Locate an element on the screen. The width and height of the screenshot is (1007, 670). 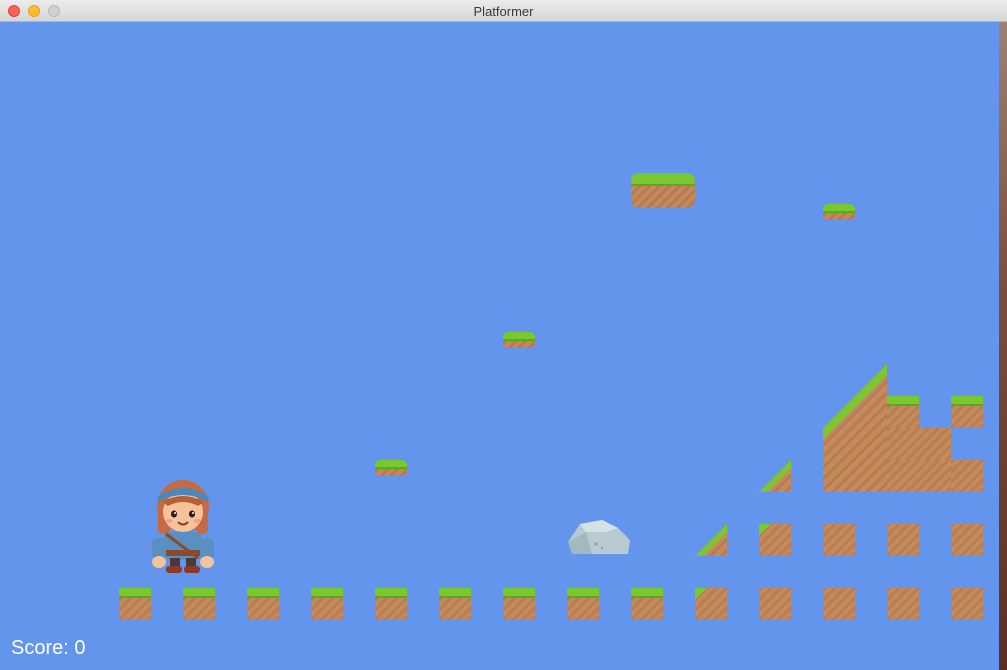
player-character is located at coordinates (183, 526).